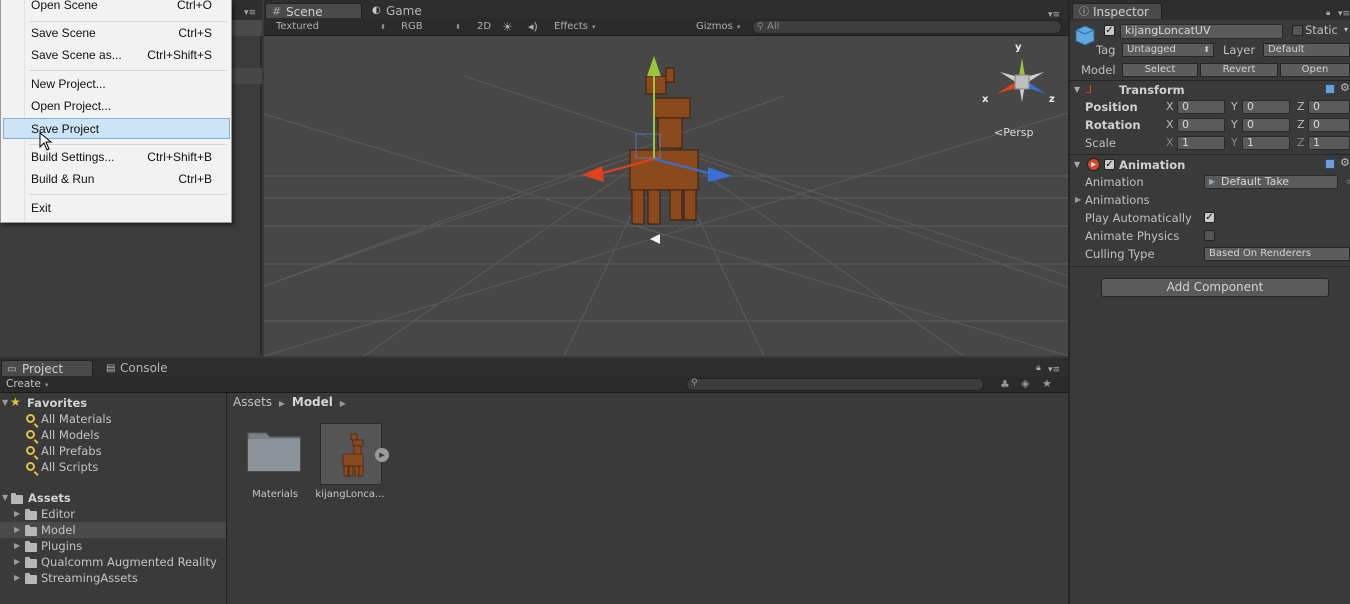  What do you see at coordinates (533, 27) in the screenshot?
I see `audio-toggle-icon: ◂)` at bounding box center [533, 27].